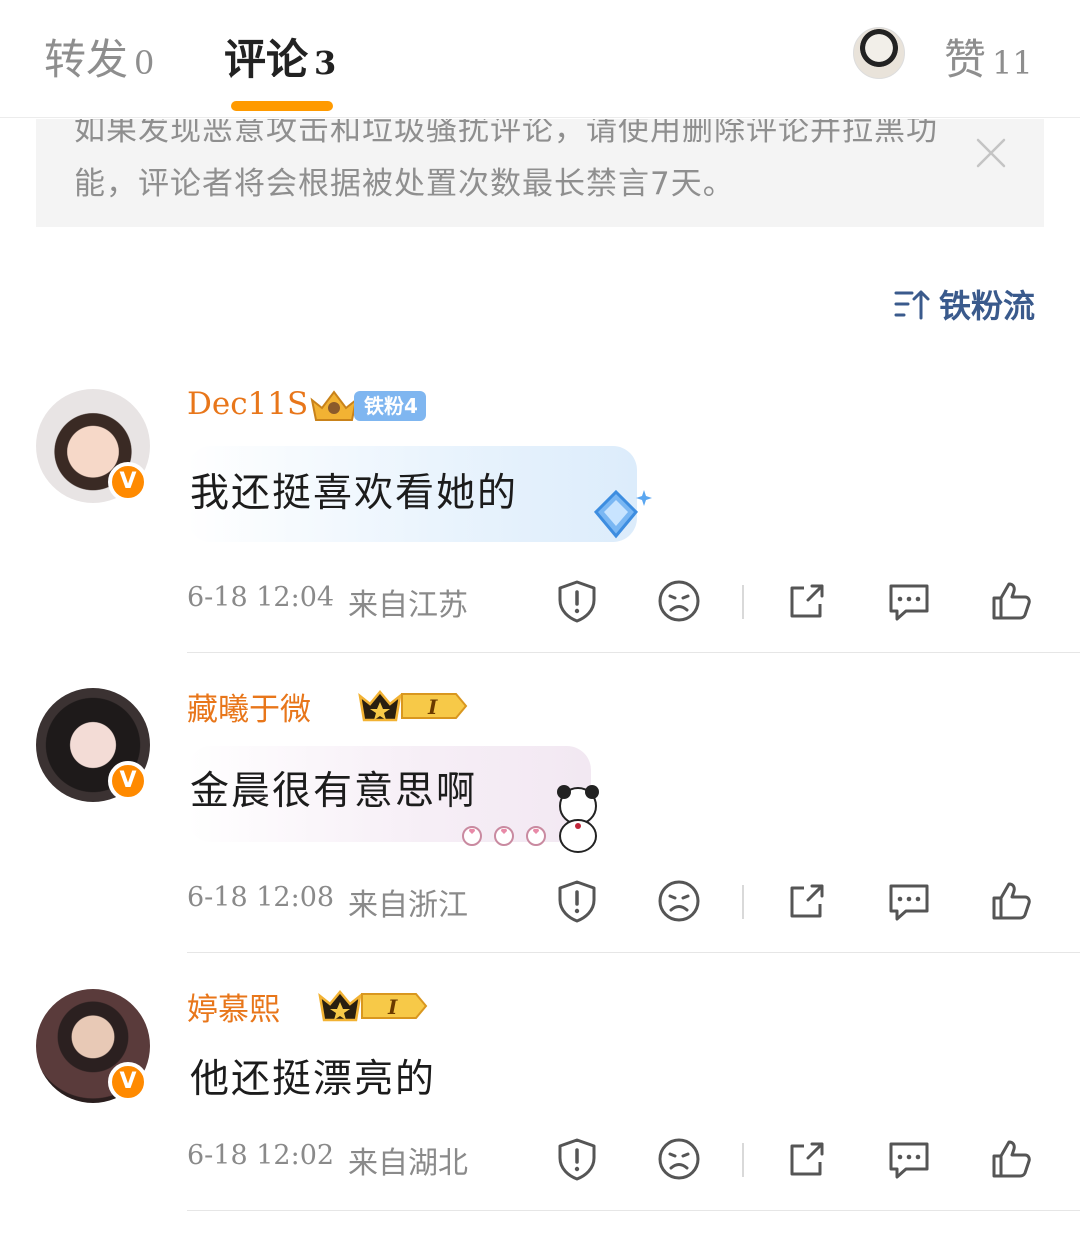 The height and width of the screenshot is (1259, 1080). Describe the element at coordinates (408, 605) in the screenshot. I see `comment-location: 来自江苏` at that location.